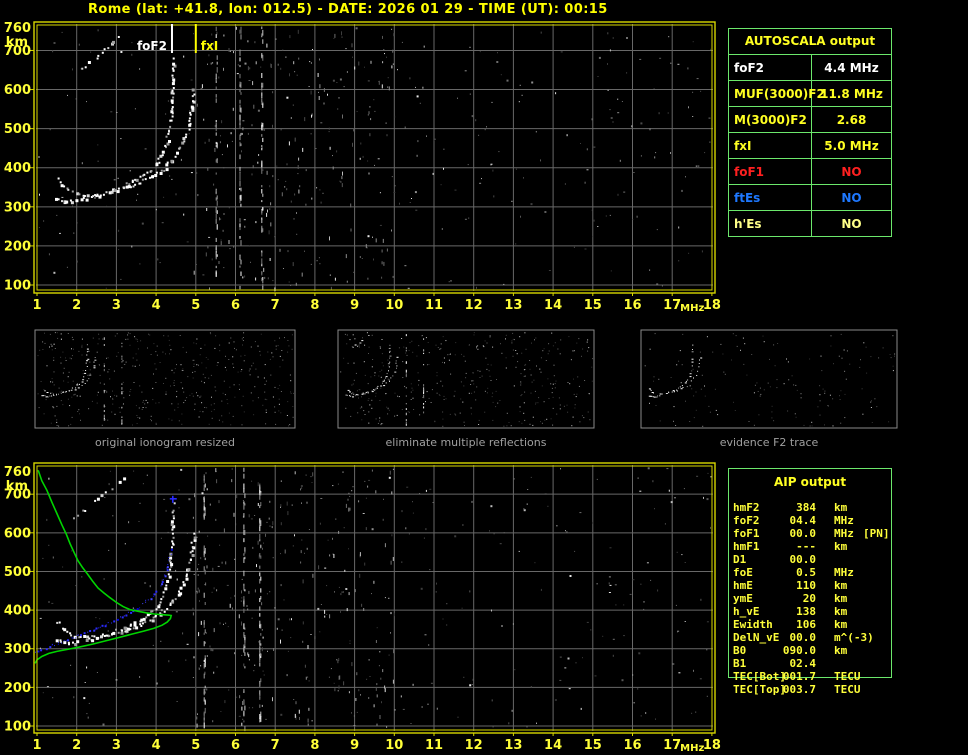 This screenshot has width=968, height=755. What do you see at coordinates (851, 145) in the screenshot?
I see `param-value: 5.0 MHz` at bounding box center [851, 145].